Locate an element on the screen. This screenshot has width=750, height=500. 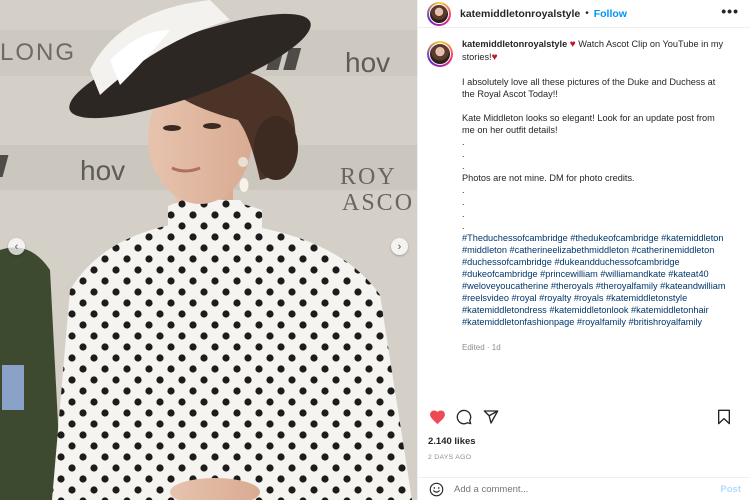
avatar is located at coordinates (439, 13).